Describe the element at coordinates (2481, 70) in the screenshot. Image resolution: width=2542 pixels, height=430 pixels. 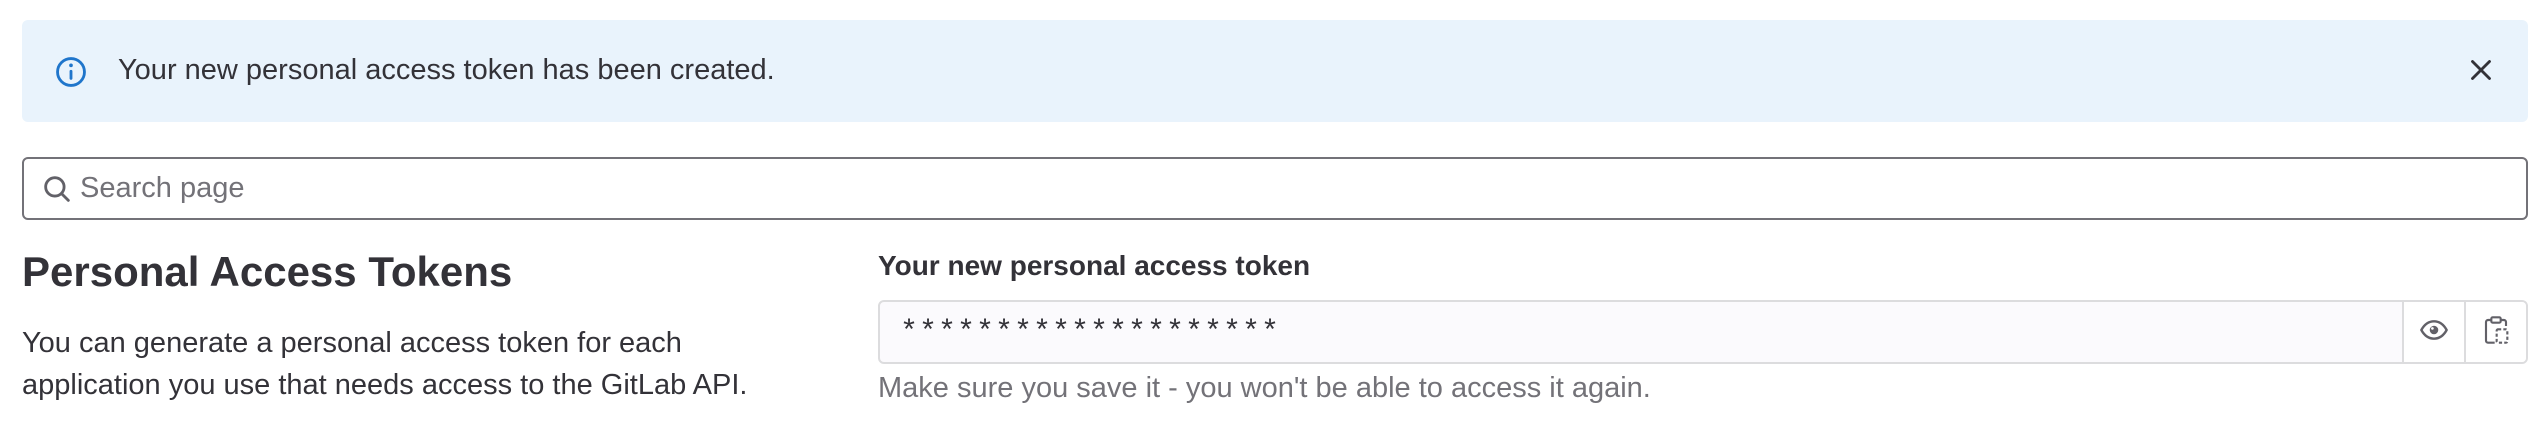
I see `close-icon` at that location.